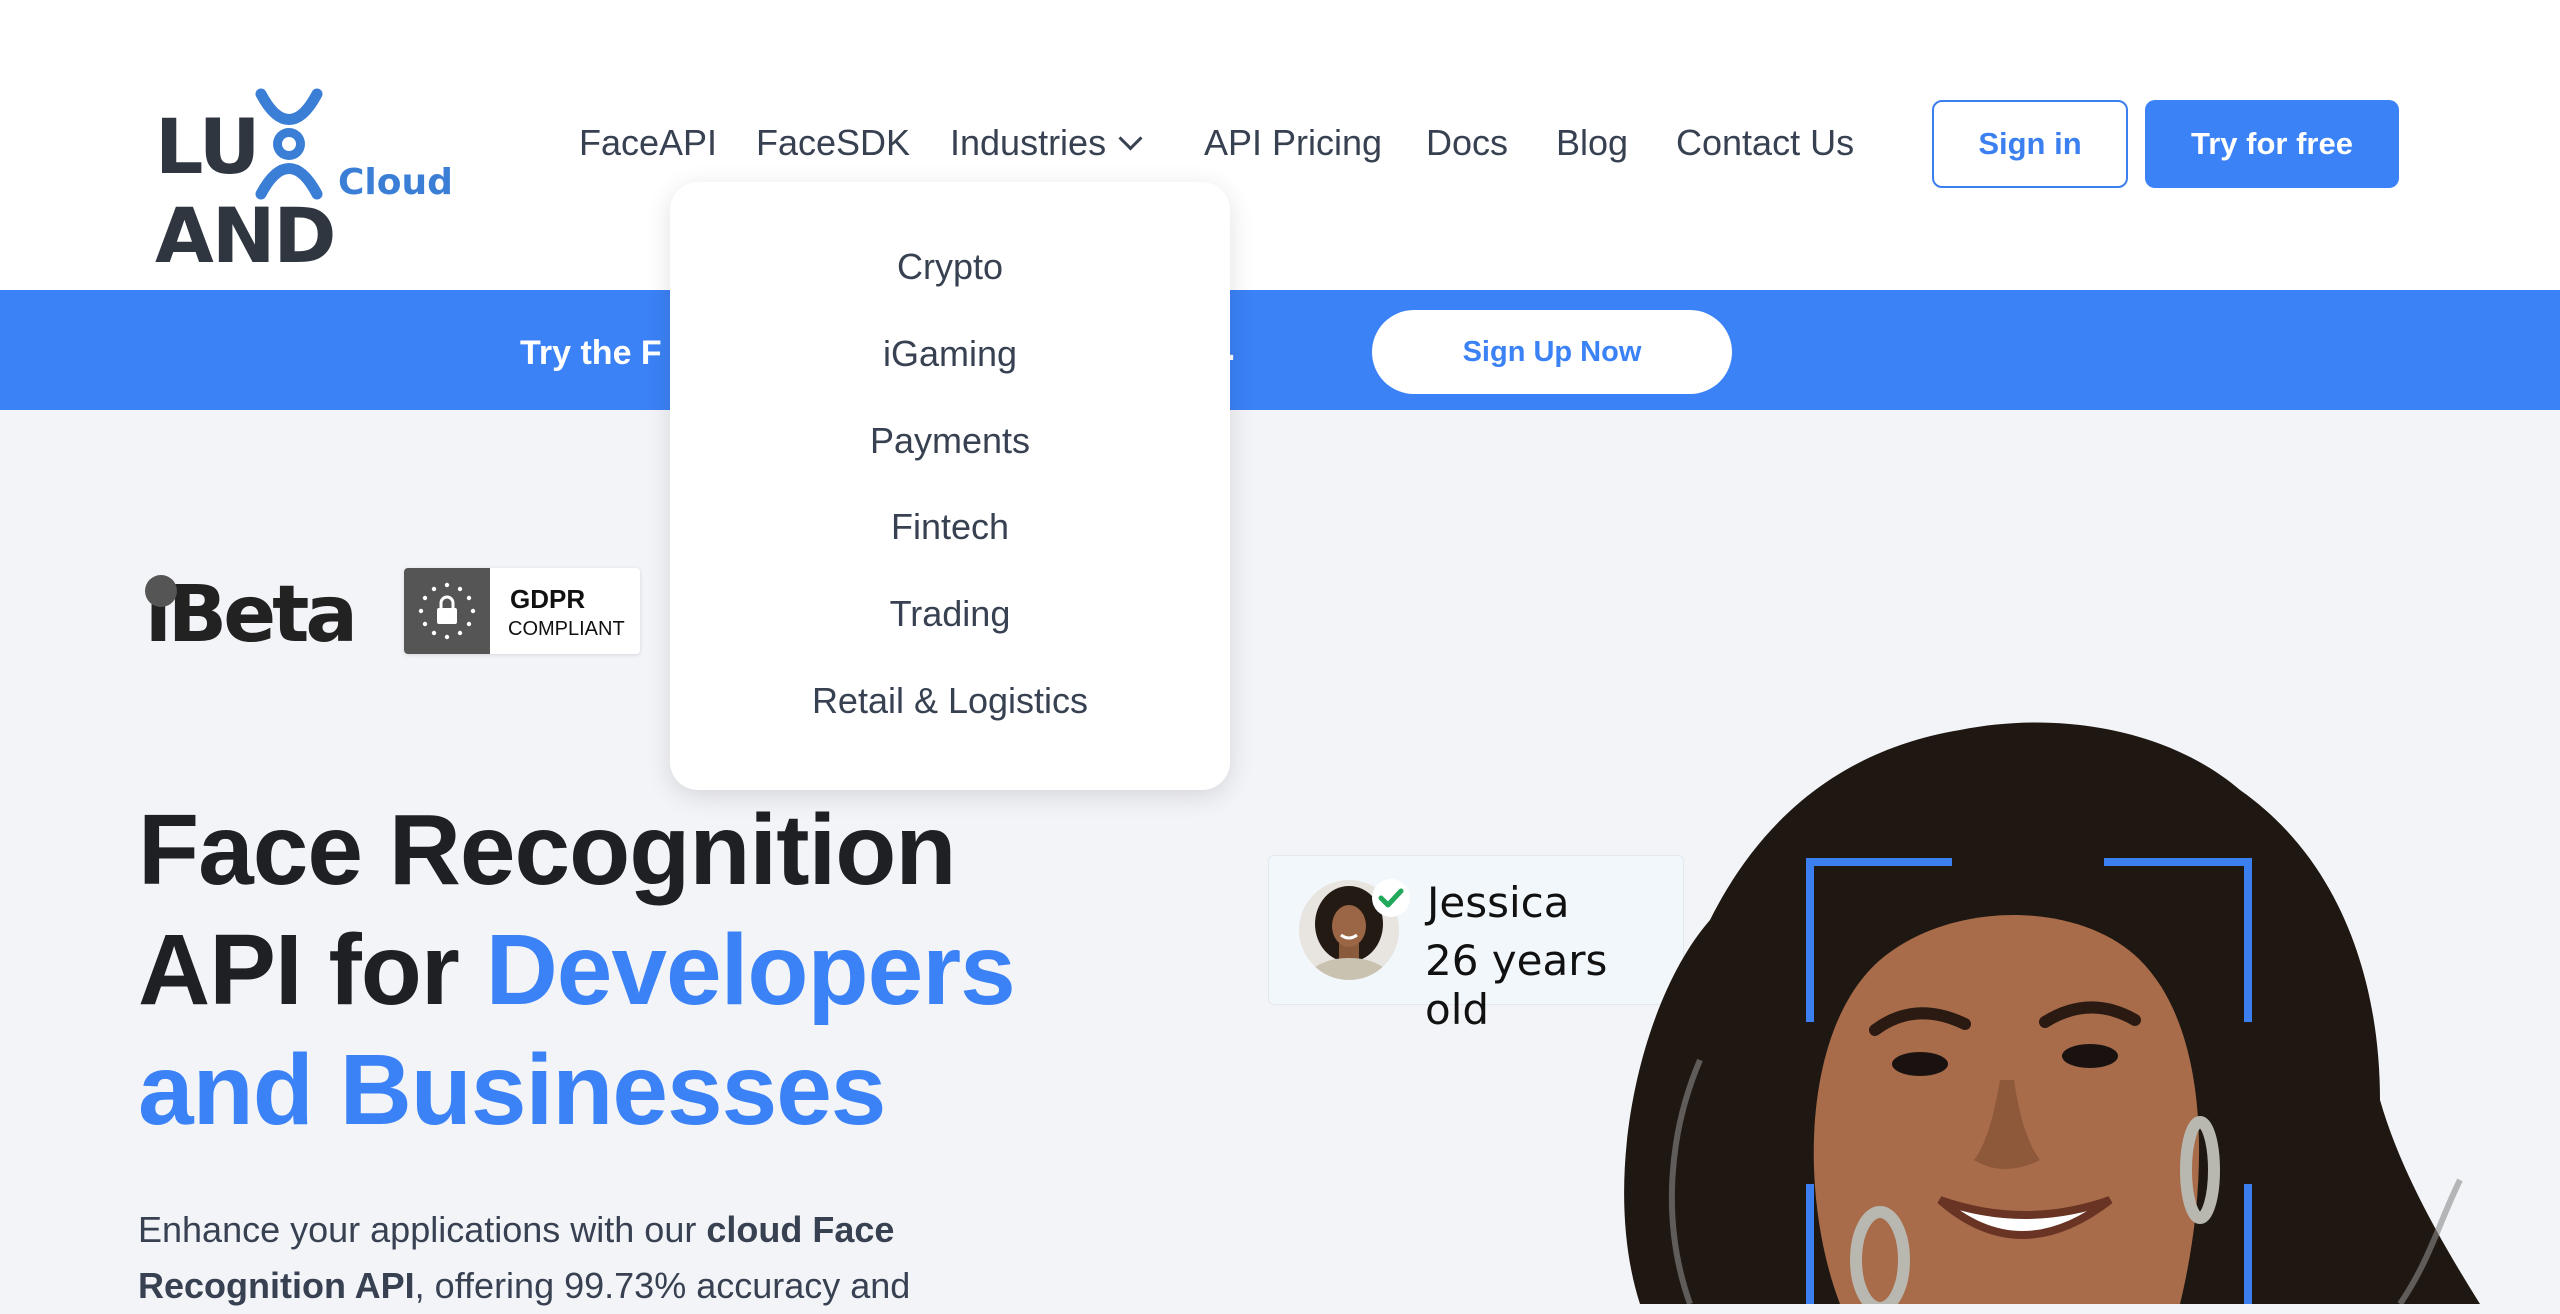 Image resolution: width=2560 pixels, height=1314 pixels. What do you see at coordinates (950, 701) in the screenshot?
I see `menu-item-retail-logistics: Retail & Logistics` at bounding box center [950, 701].